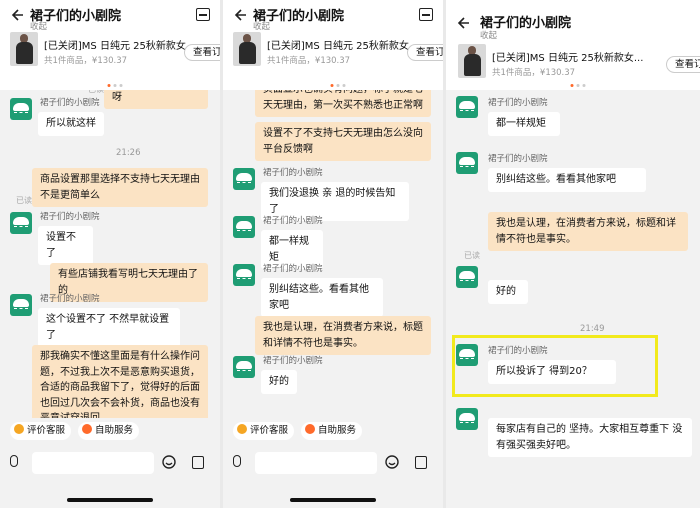  What do you see at coordinates (524, 124) in the screenshot?
I see `their-message: 都一样规矩` at bounding box center [524, 124].